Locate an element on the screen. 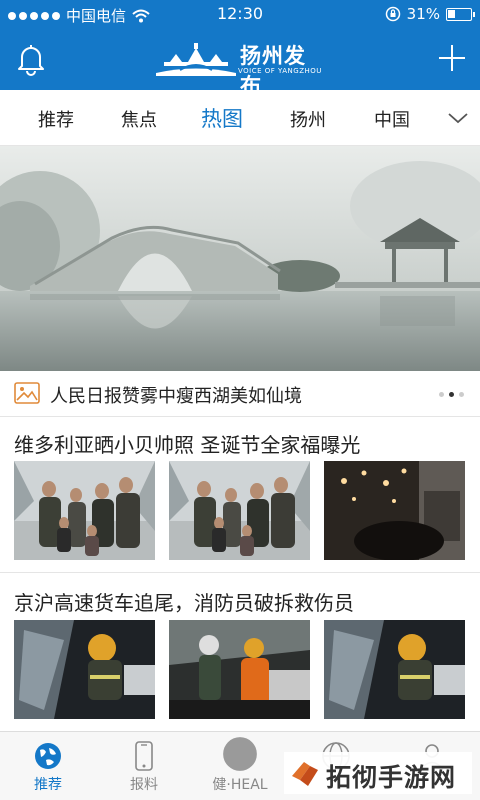  image-icon is located at coordinates (27, 393).